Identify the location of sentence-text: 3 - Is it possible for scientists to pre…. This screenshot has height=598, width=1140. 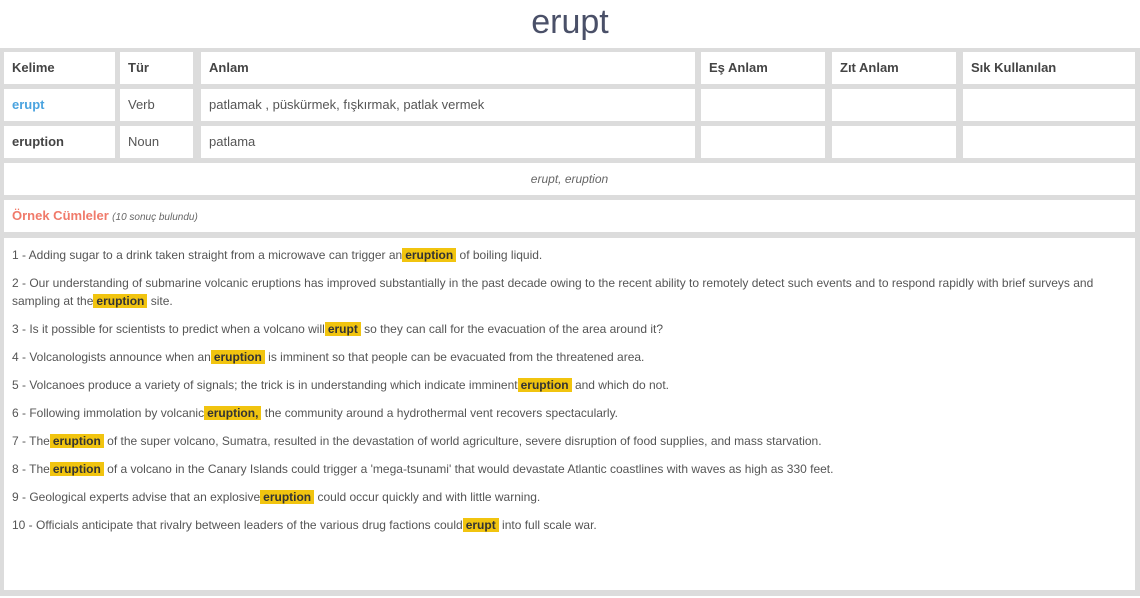
(168, 329).